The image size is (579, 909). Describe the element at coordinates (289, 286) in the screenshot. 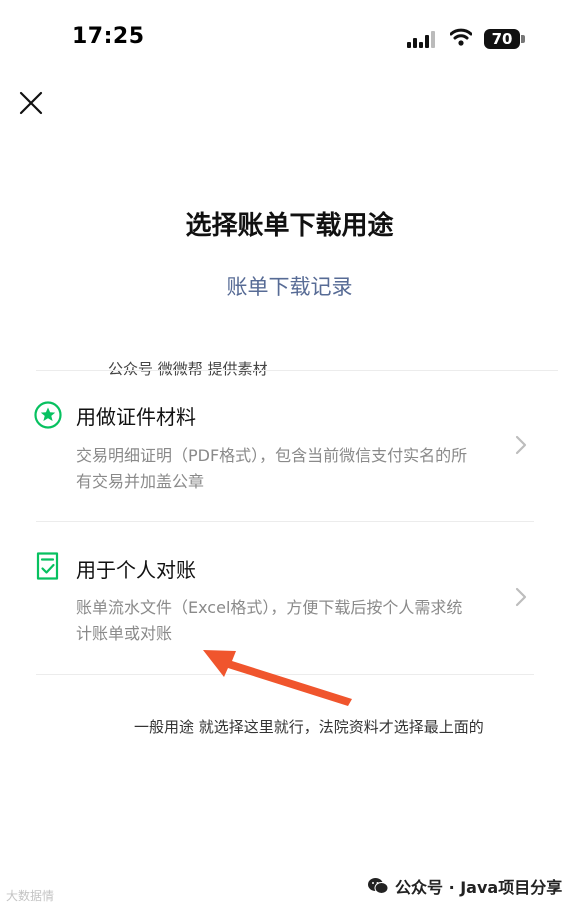

I see `bill-download-history-link: 账单下载记录` at that location.